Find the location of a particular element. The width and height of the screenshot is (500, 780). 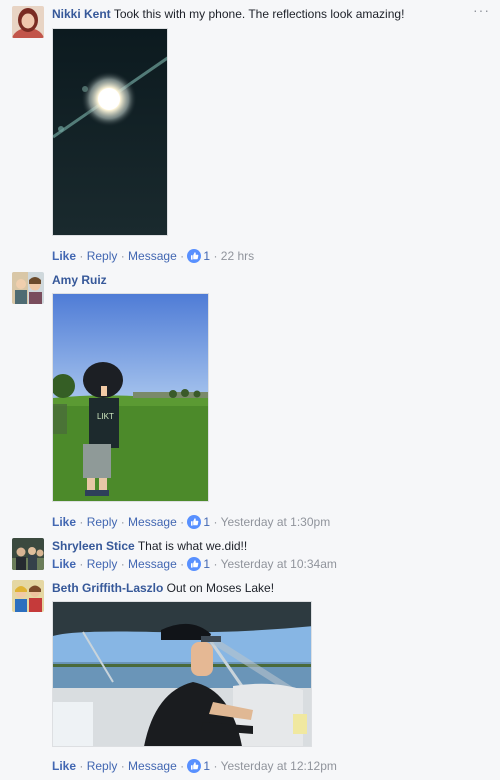

comment-text: That is what we.did!! is located at coordinates (192, 546).